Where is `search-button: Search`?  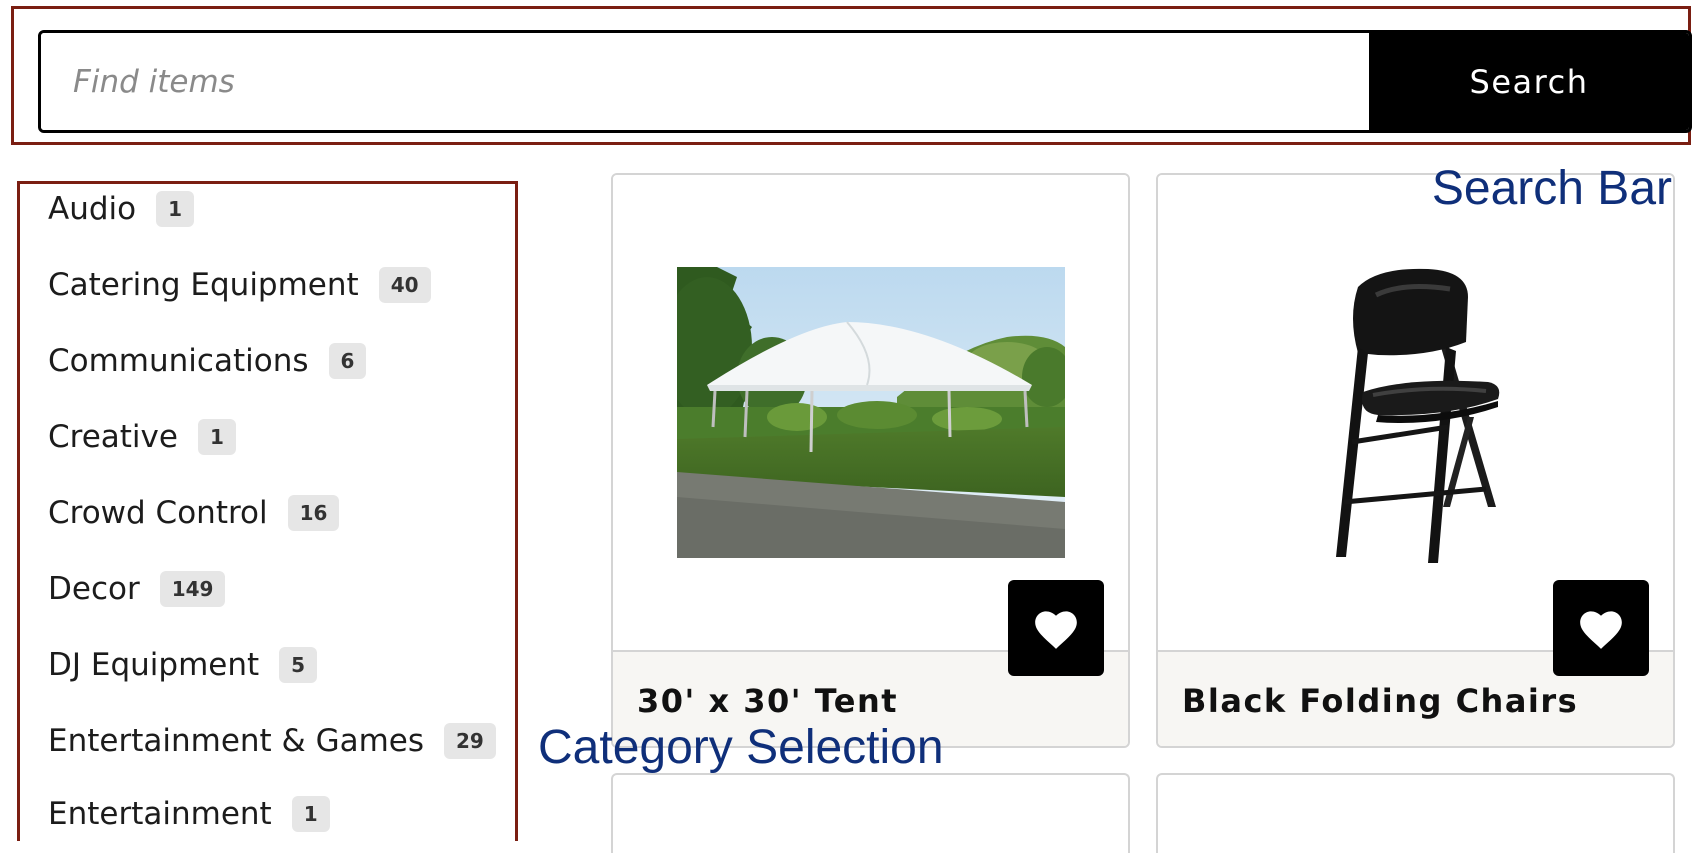 search-button: Search is located at coordinates (1529, 81).